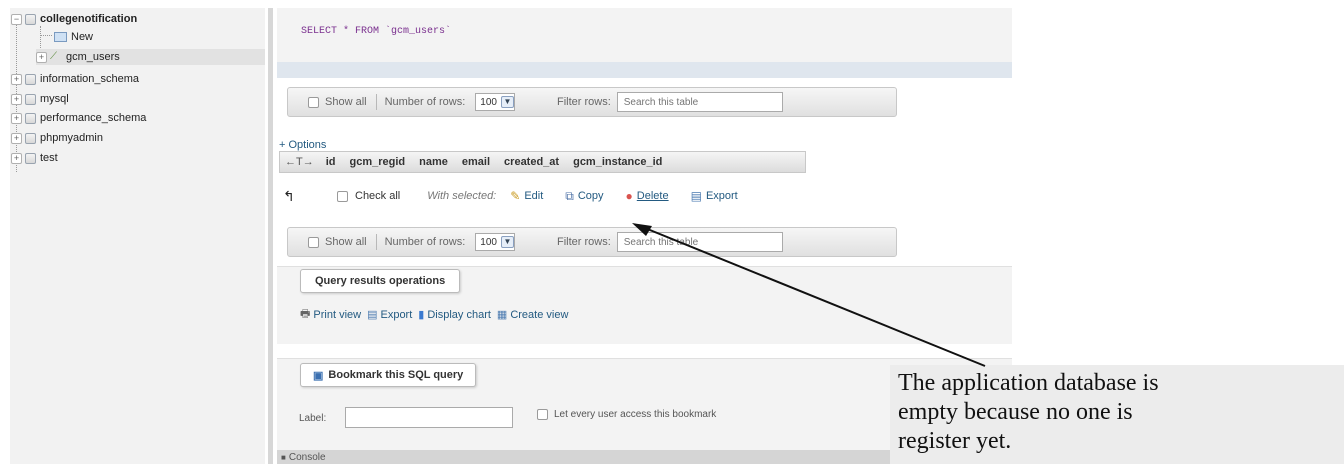  What do you see at coordinates (539, 315) in the screenshot?
I see `create-view-link: Create view` at bounding box center [539, 315].